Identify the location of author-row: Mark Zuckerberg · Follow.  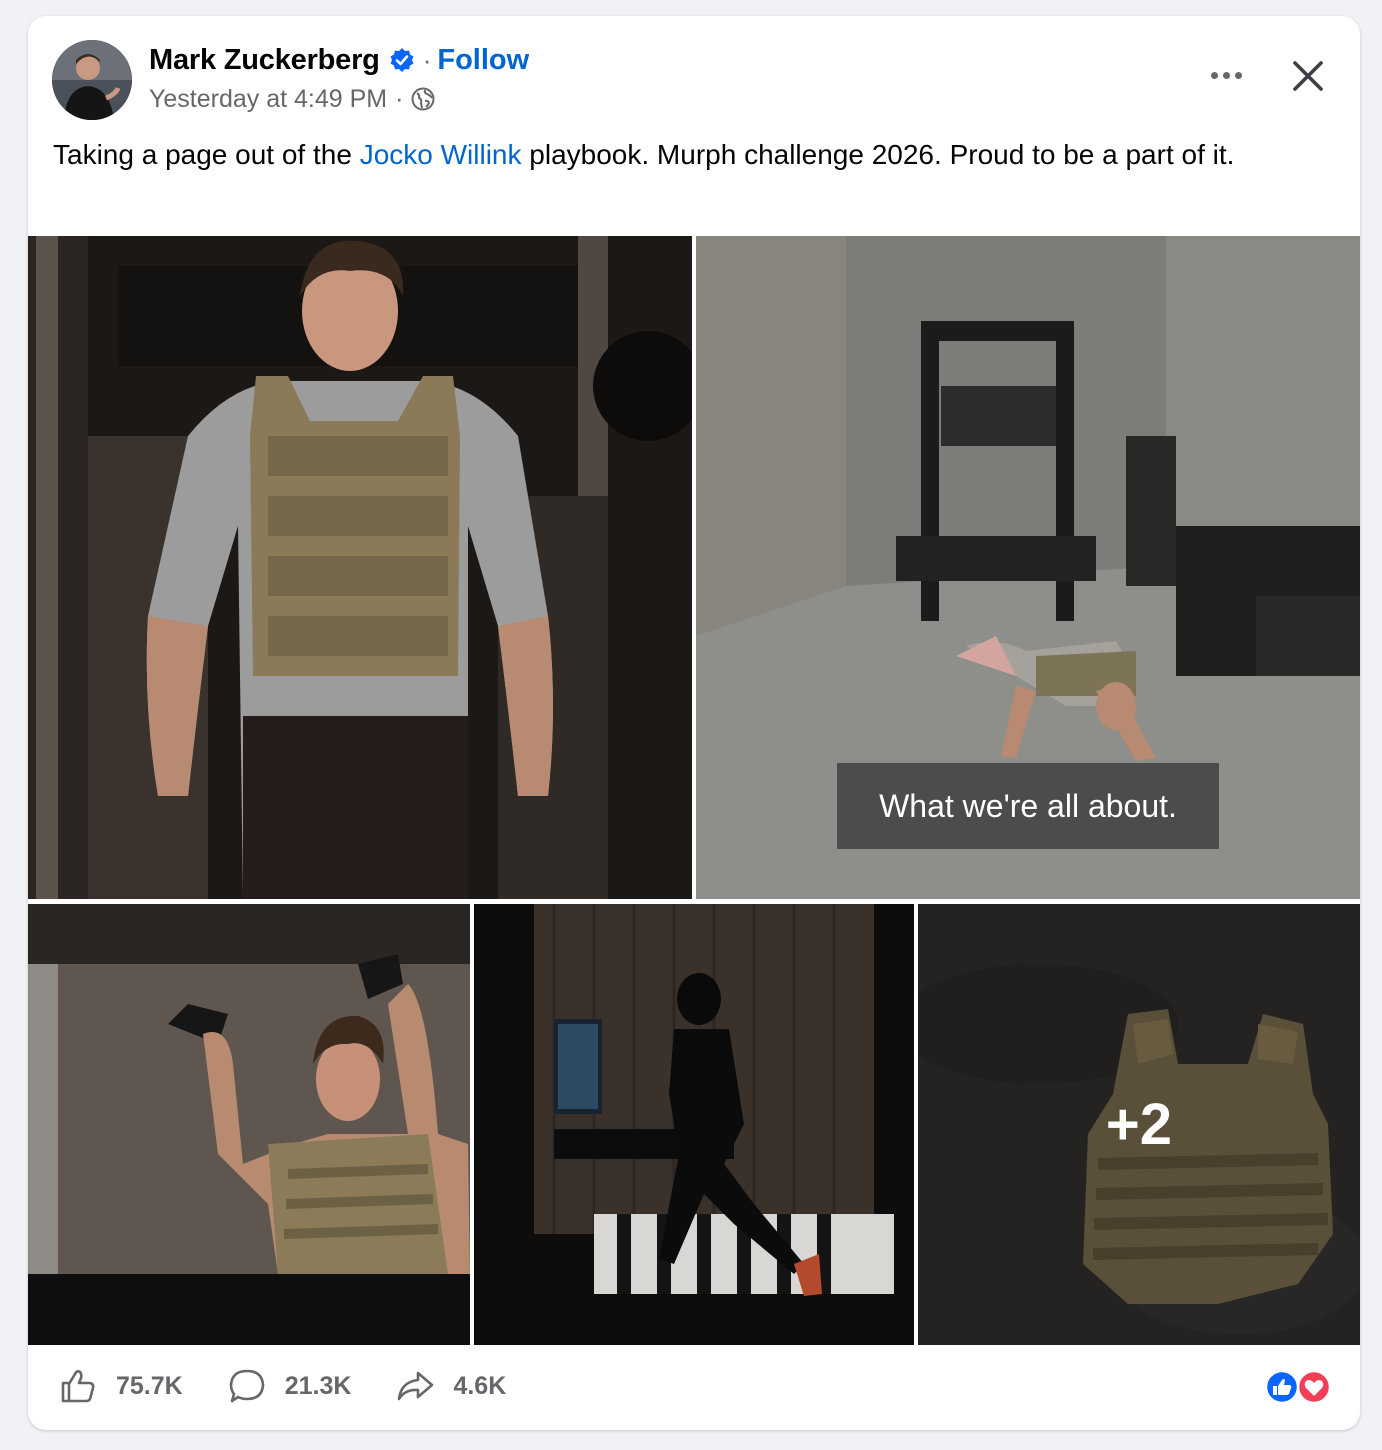
(339, 60).